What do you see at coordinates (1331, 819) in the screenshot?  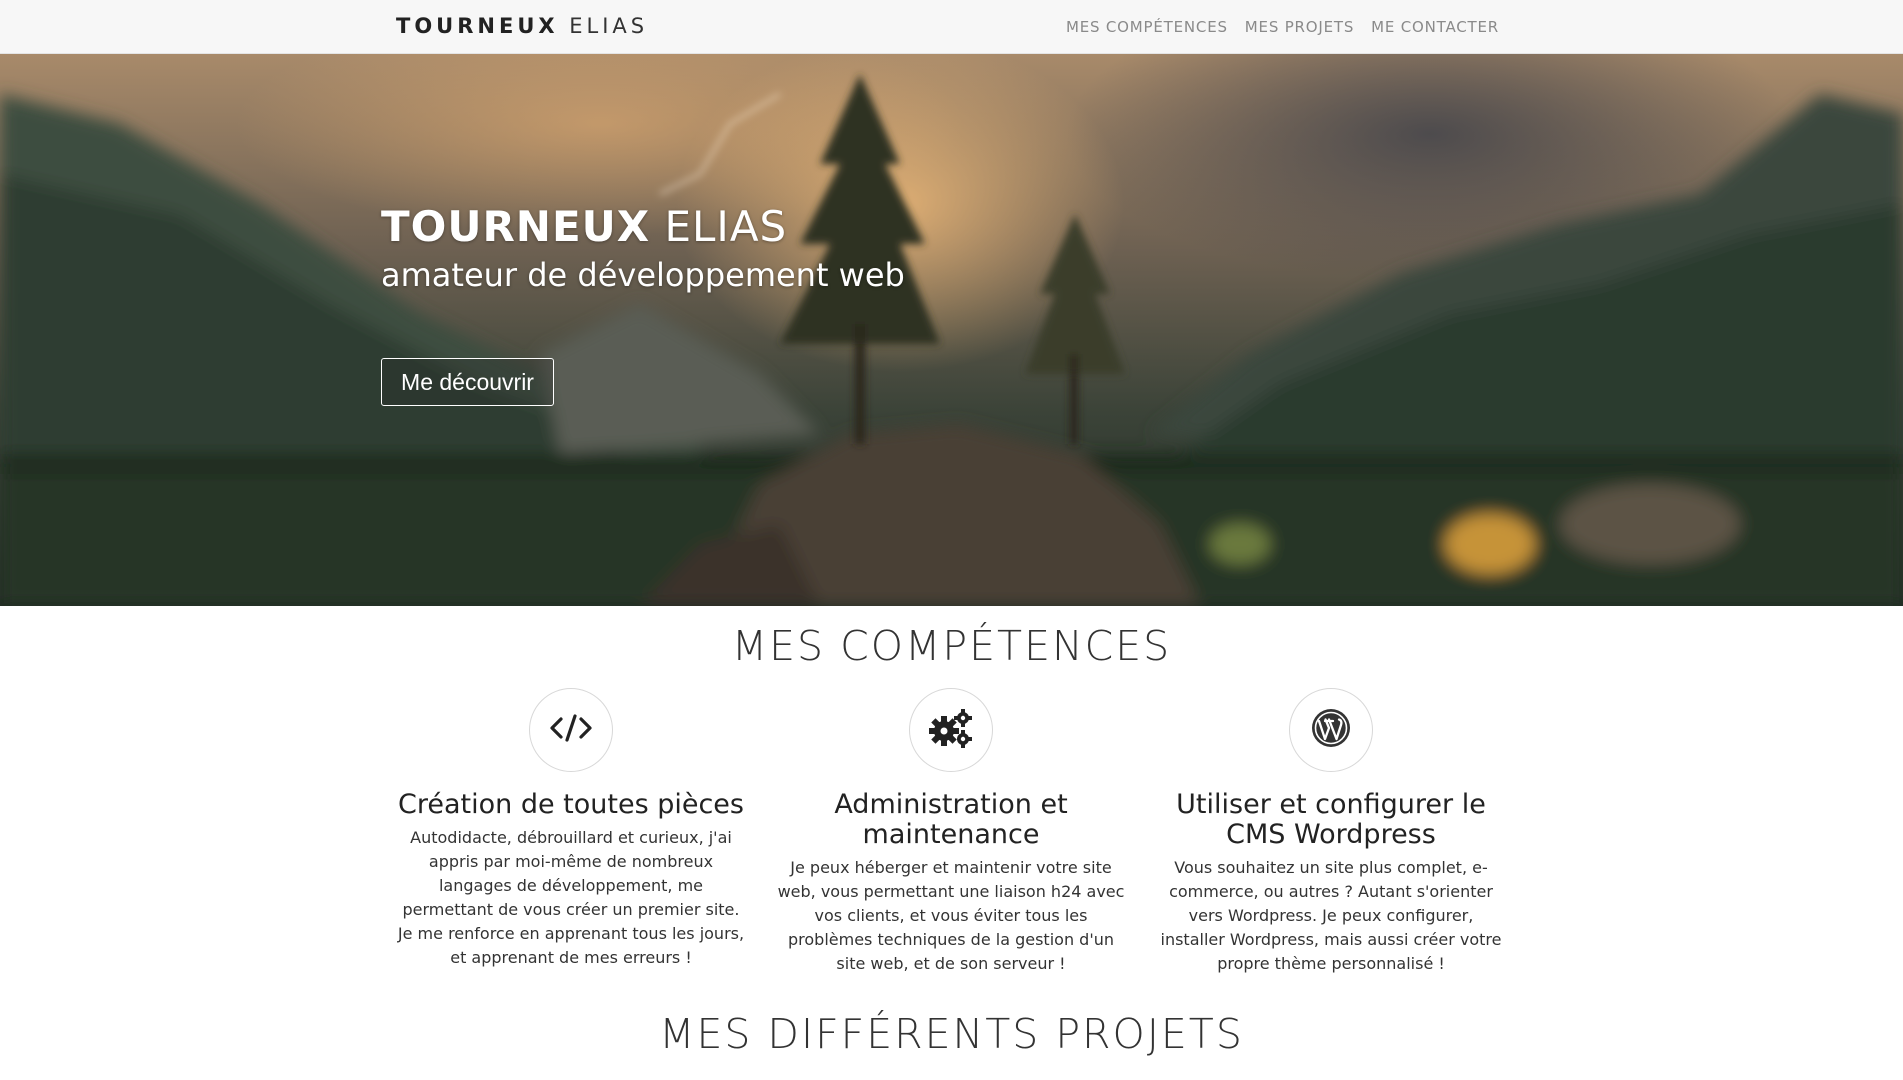 I see `skill-title: Utiliser et configurer le CMS Wordpress` at bounding box center [1331, 819].